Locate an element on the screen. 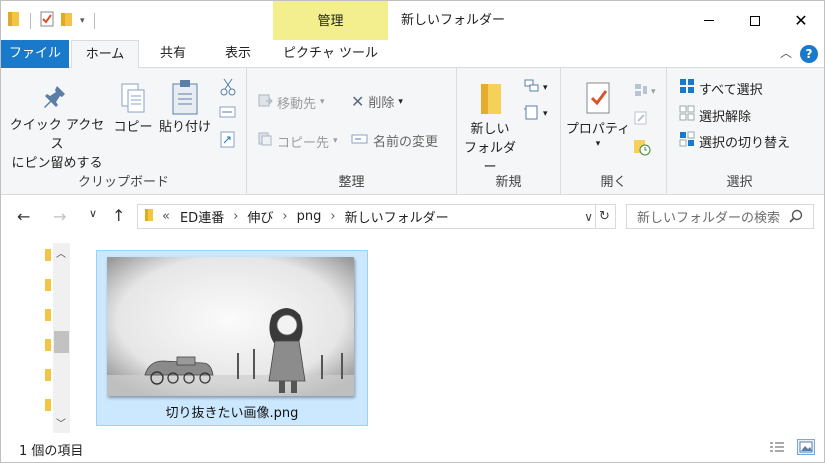  new-item-button: ▾ is located at coordinates (535, 87).